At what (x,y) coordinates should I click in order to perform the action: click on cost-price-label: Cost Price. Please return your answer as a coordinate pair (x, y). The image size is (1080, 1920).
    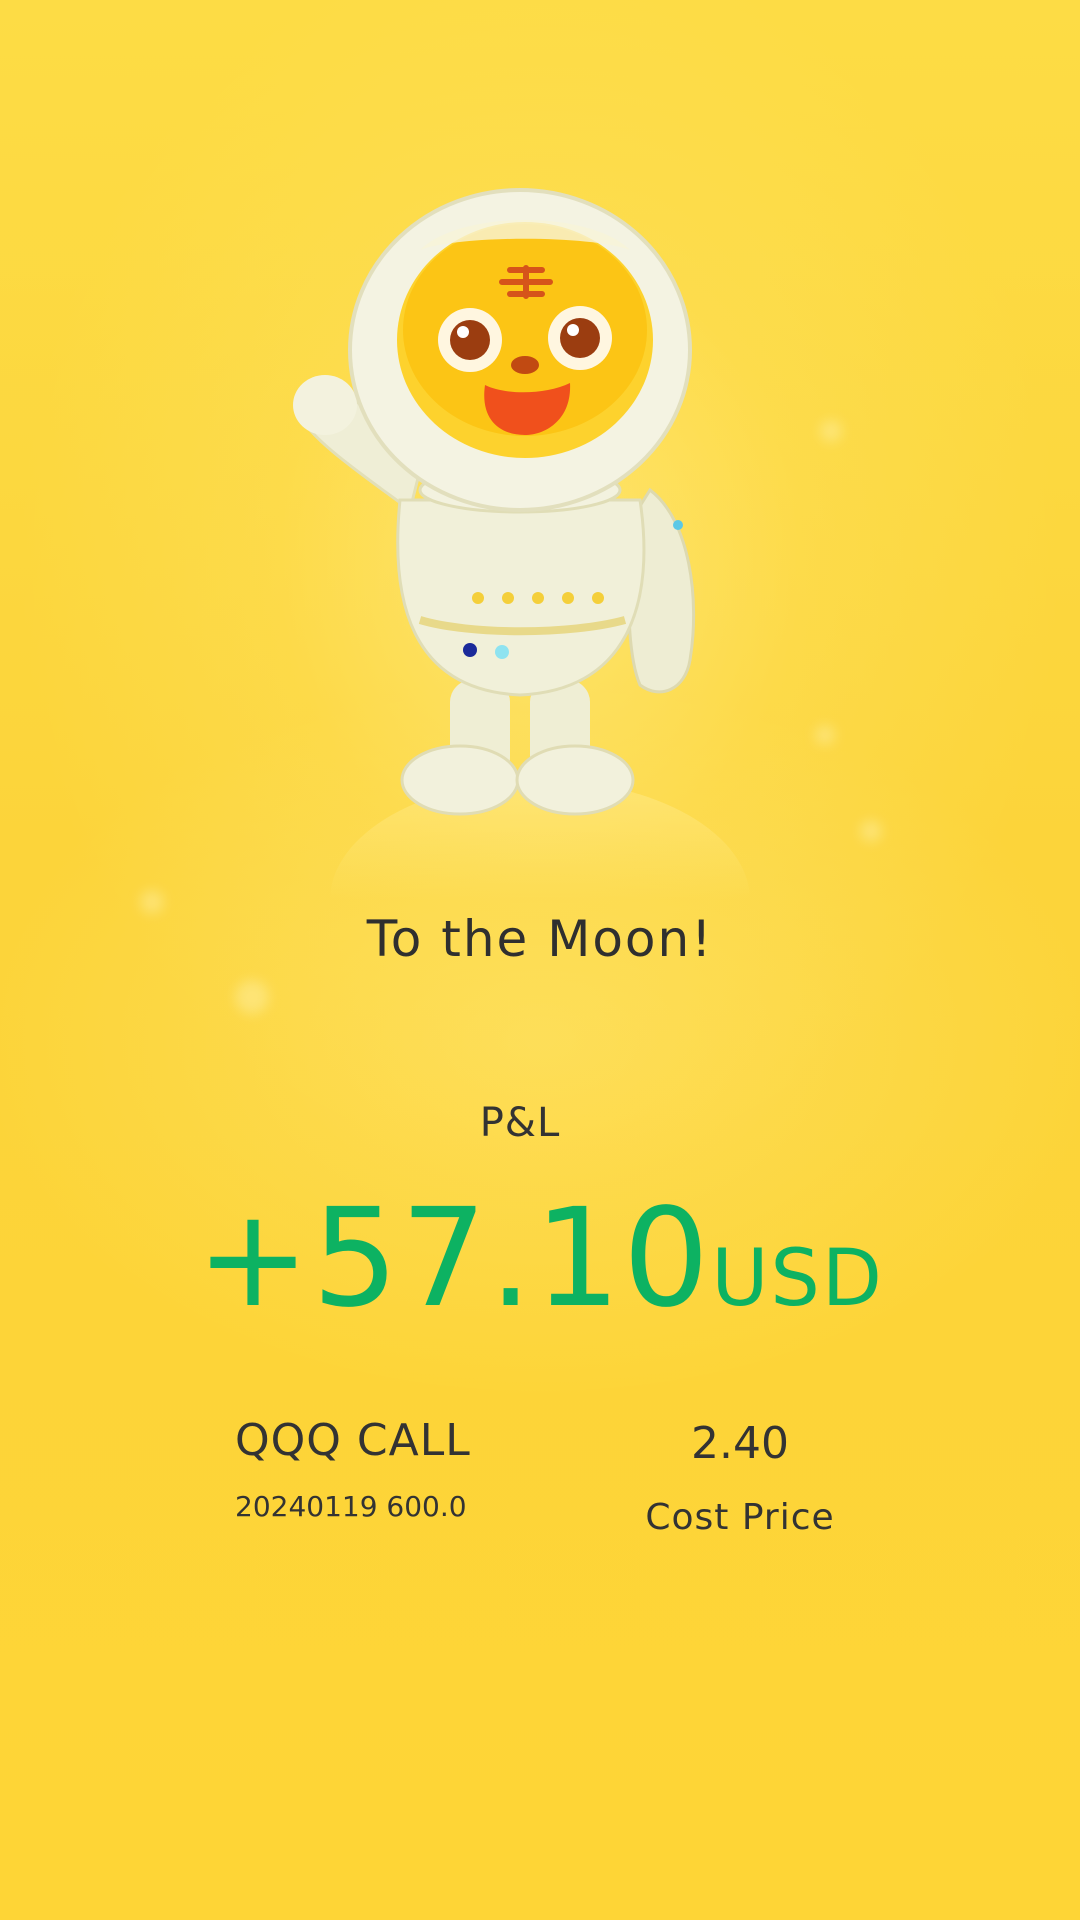
    Looking at the image, I should click on (740, 1517).